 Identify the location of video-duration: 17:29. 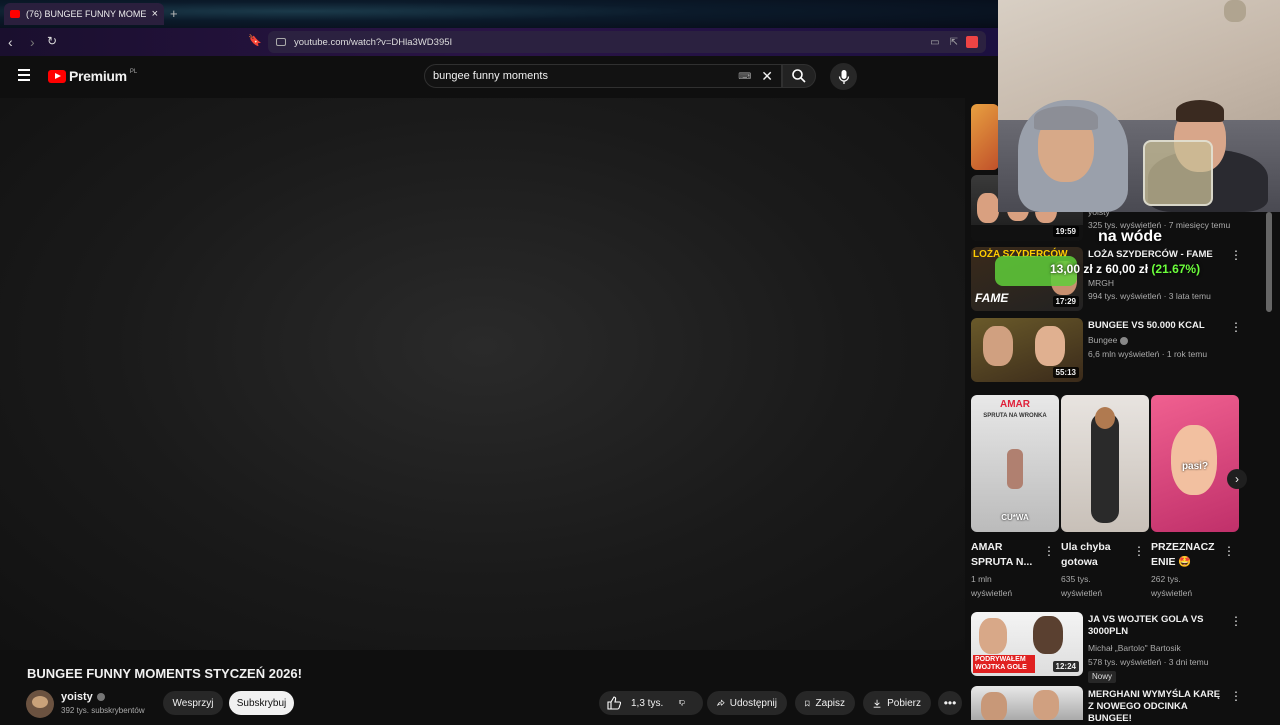
(1065, 301).